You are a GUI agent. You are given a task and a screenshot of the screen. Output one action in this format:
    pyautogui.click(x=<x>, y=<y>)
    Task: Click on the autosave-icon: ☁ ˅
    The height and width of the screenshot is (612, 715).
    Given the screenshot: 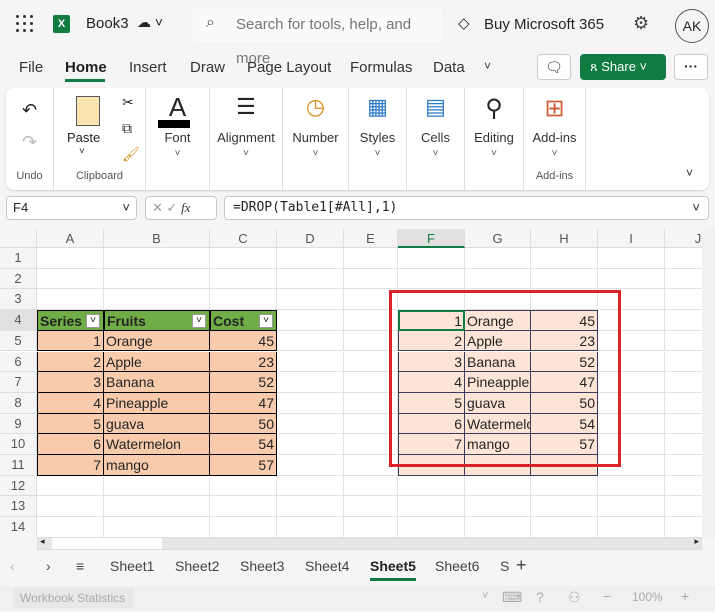 What is the action you would take?
    pyautogui.click(x=150, y=22)
    